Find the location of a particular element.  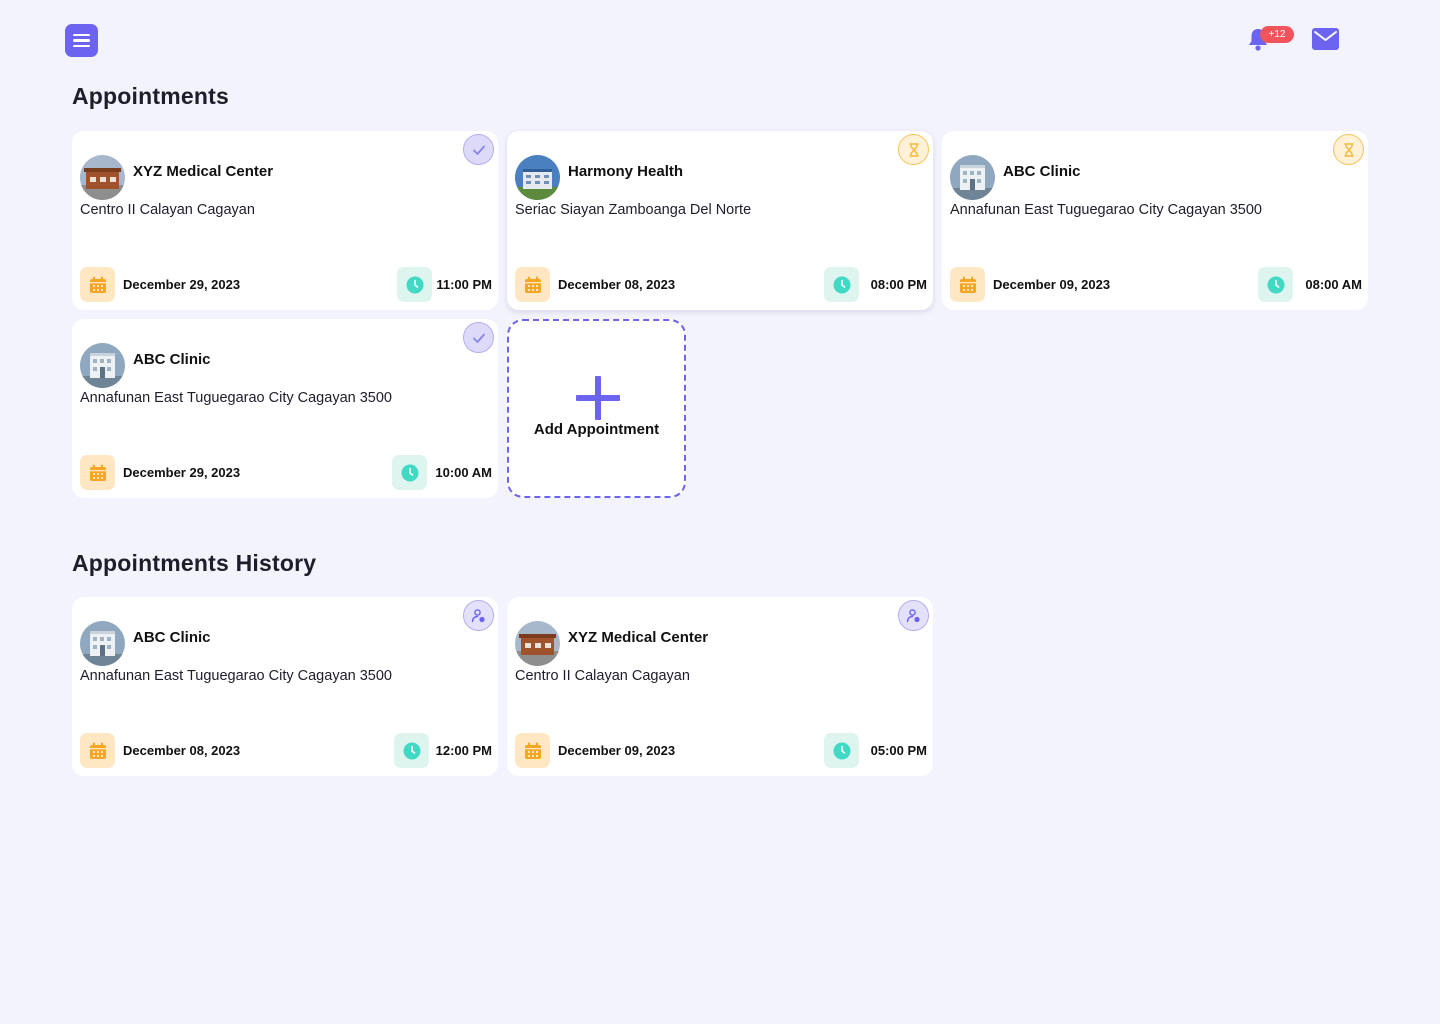

appointment-time: 08:00 AM is located at coordinates (1333, 284).